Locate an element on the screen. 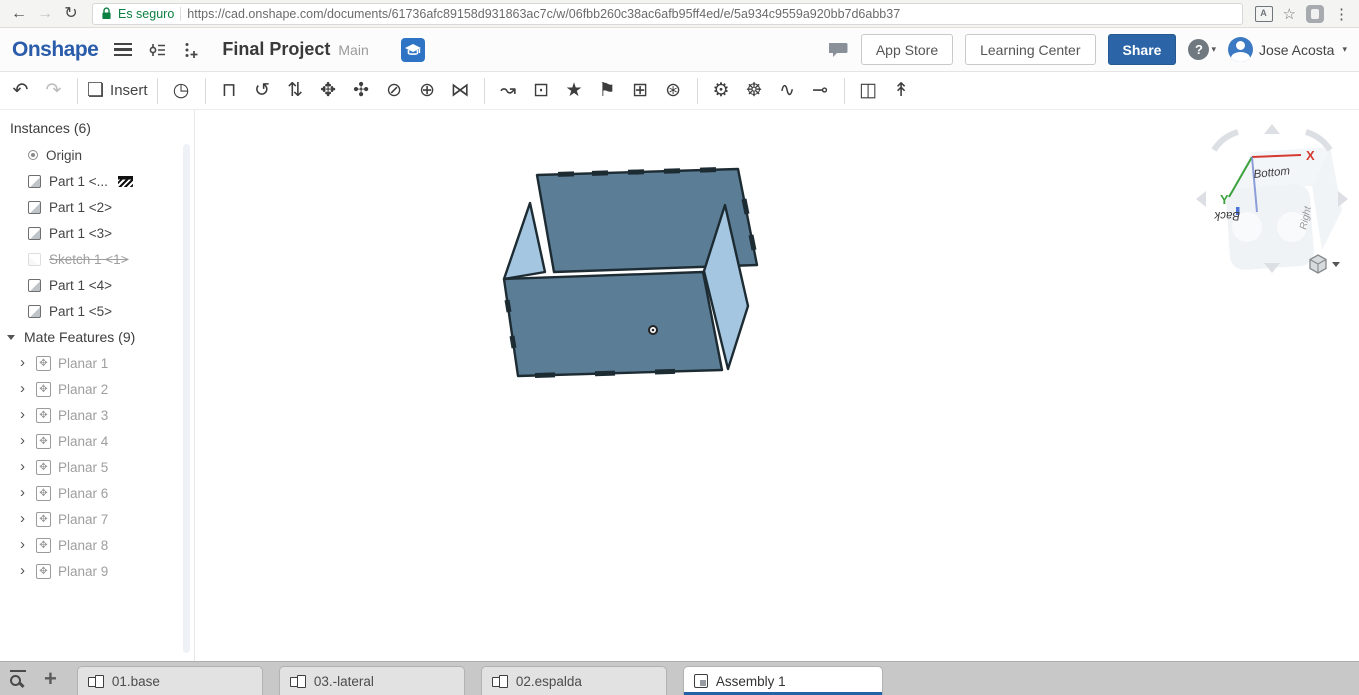 The width and height of the screenshot is (1359, 695). forward-icon: → is located at coordinates (45, 14).